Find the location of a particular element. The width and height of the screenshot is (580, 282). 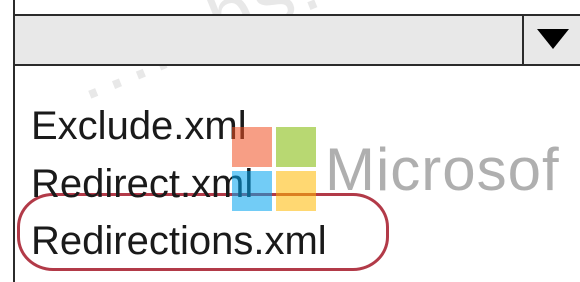

logo-square-yellow is located at coordinates (296, 191).